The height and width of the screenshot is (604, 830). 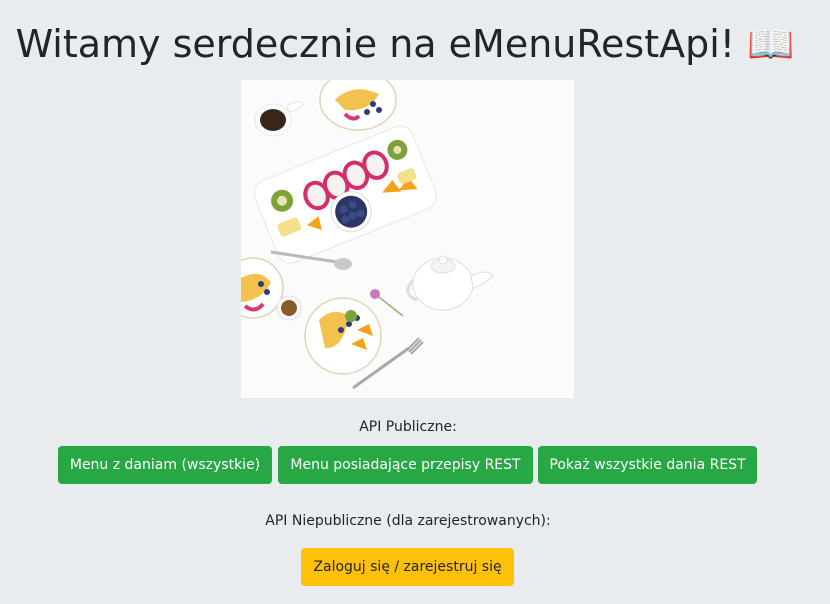 I want to click on private-api-label: API Niepubliczne (dla zarejestrowanych):, so click(x=408, y=521).